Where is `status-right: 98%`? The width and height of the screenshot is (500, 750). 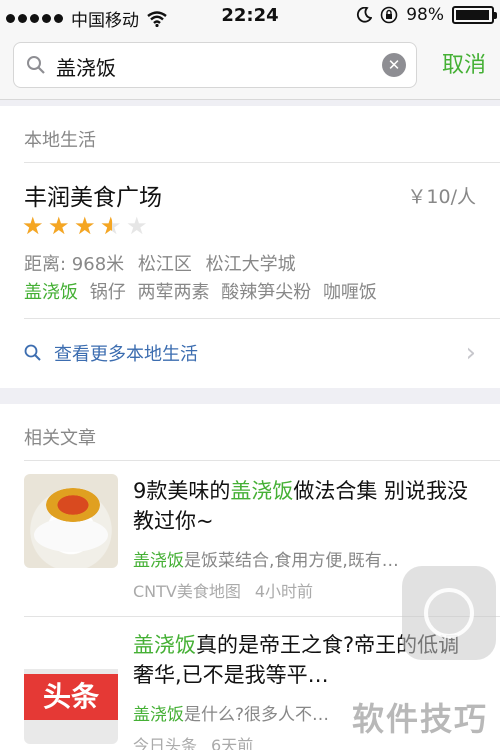 status-right: 98% is located at coordinates (426, 15).